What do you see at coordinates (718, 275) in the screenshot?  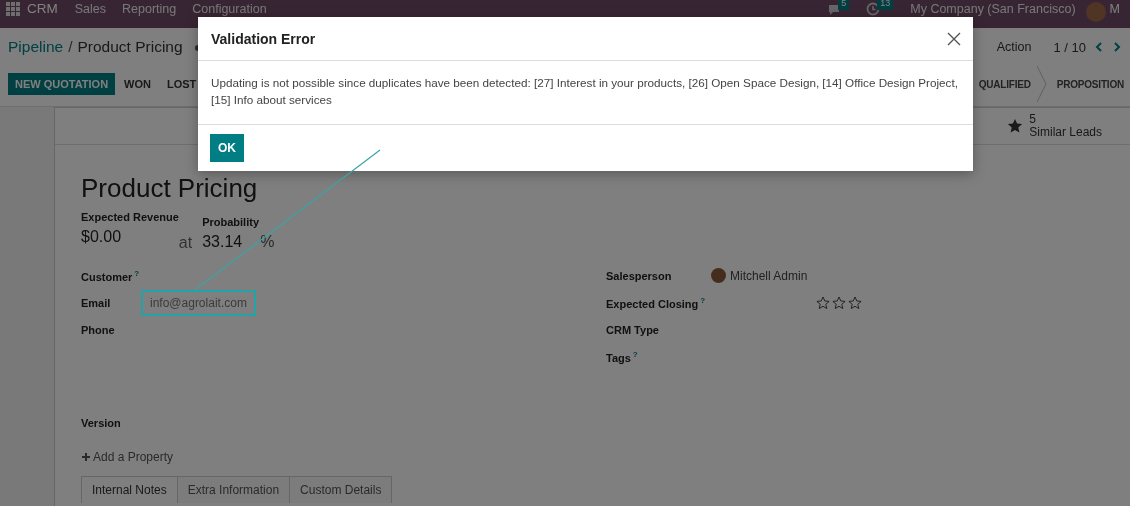 I see `user-avatar` at bounding box center [718, 275].